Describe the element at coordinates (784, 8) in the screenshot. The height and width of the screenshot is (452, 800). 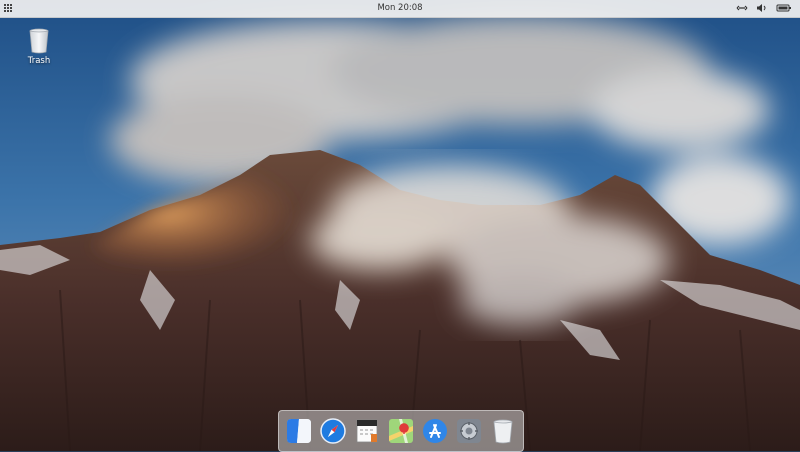
I see `battery-icon` at that location.